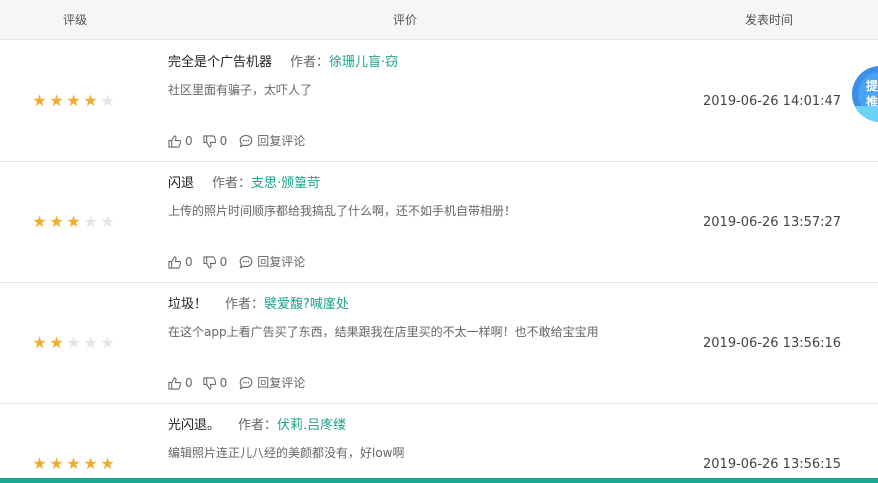 This screenshot has height=483, width=878. What do you see at coordinates (439, 20) in the screenshot?
I see `table-header: 评级 评价 发表时间` at bounding box center [439, 20].